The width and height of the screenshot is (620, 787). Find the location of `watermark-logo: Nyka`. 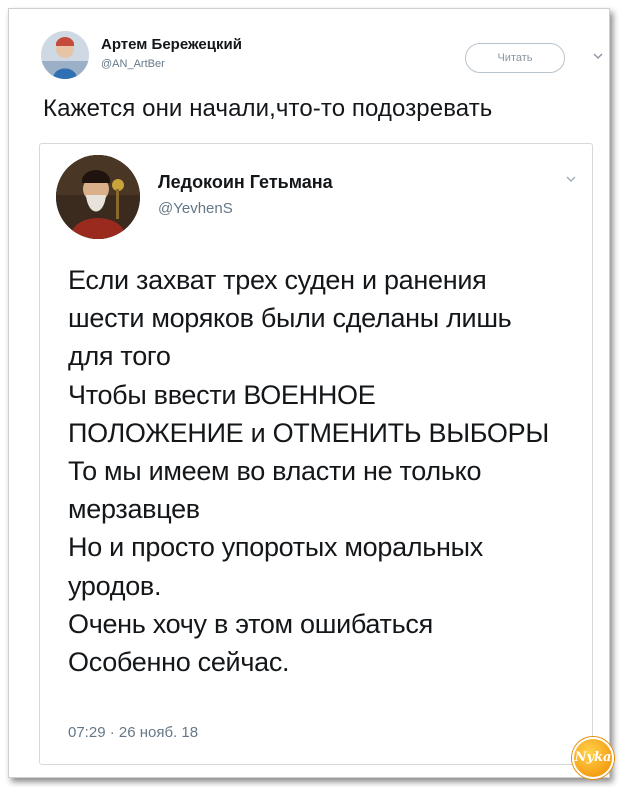

watermark-logo: Nyka is located at coordinates (593, 758).